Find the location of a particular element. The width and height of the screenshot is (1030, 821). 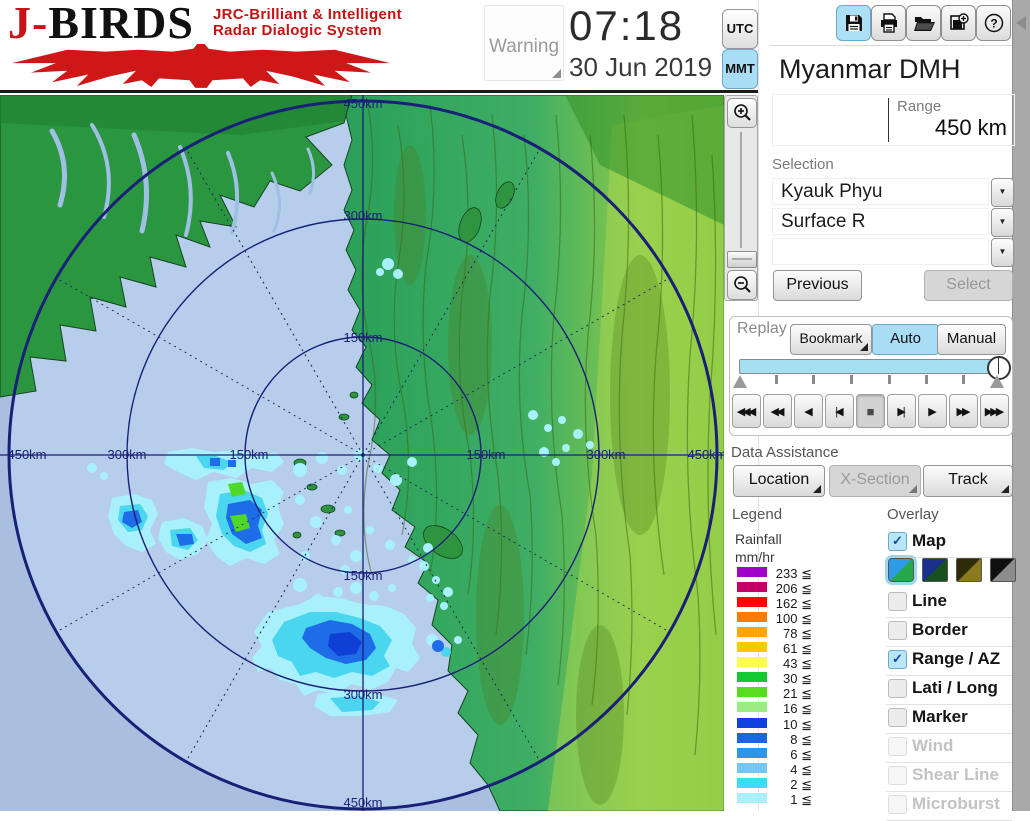

add-image-icon is located at coordinates (959, 21).